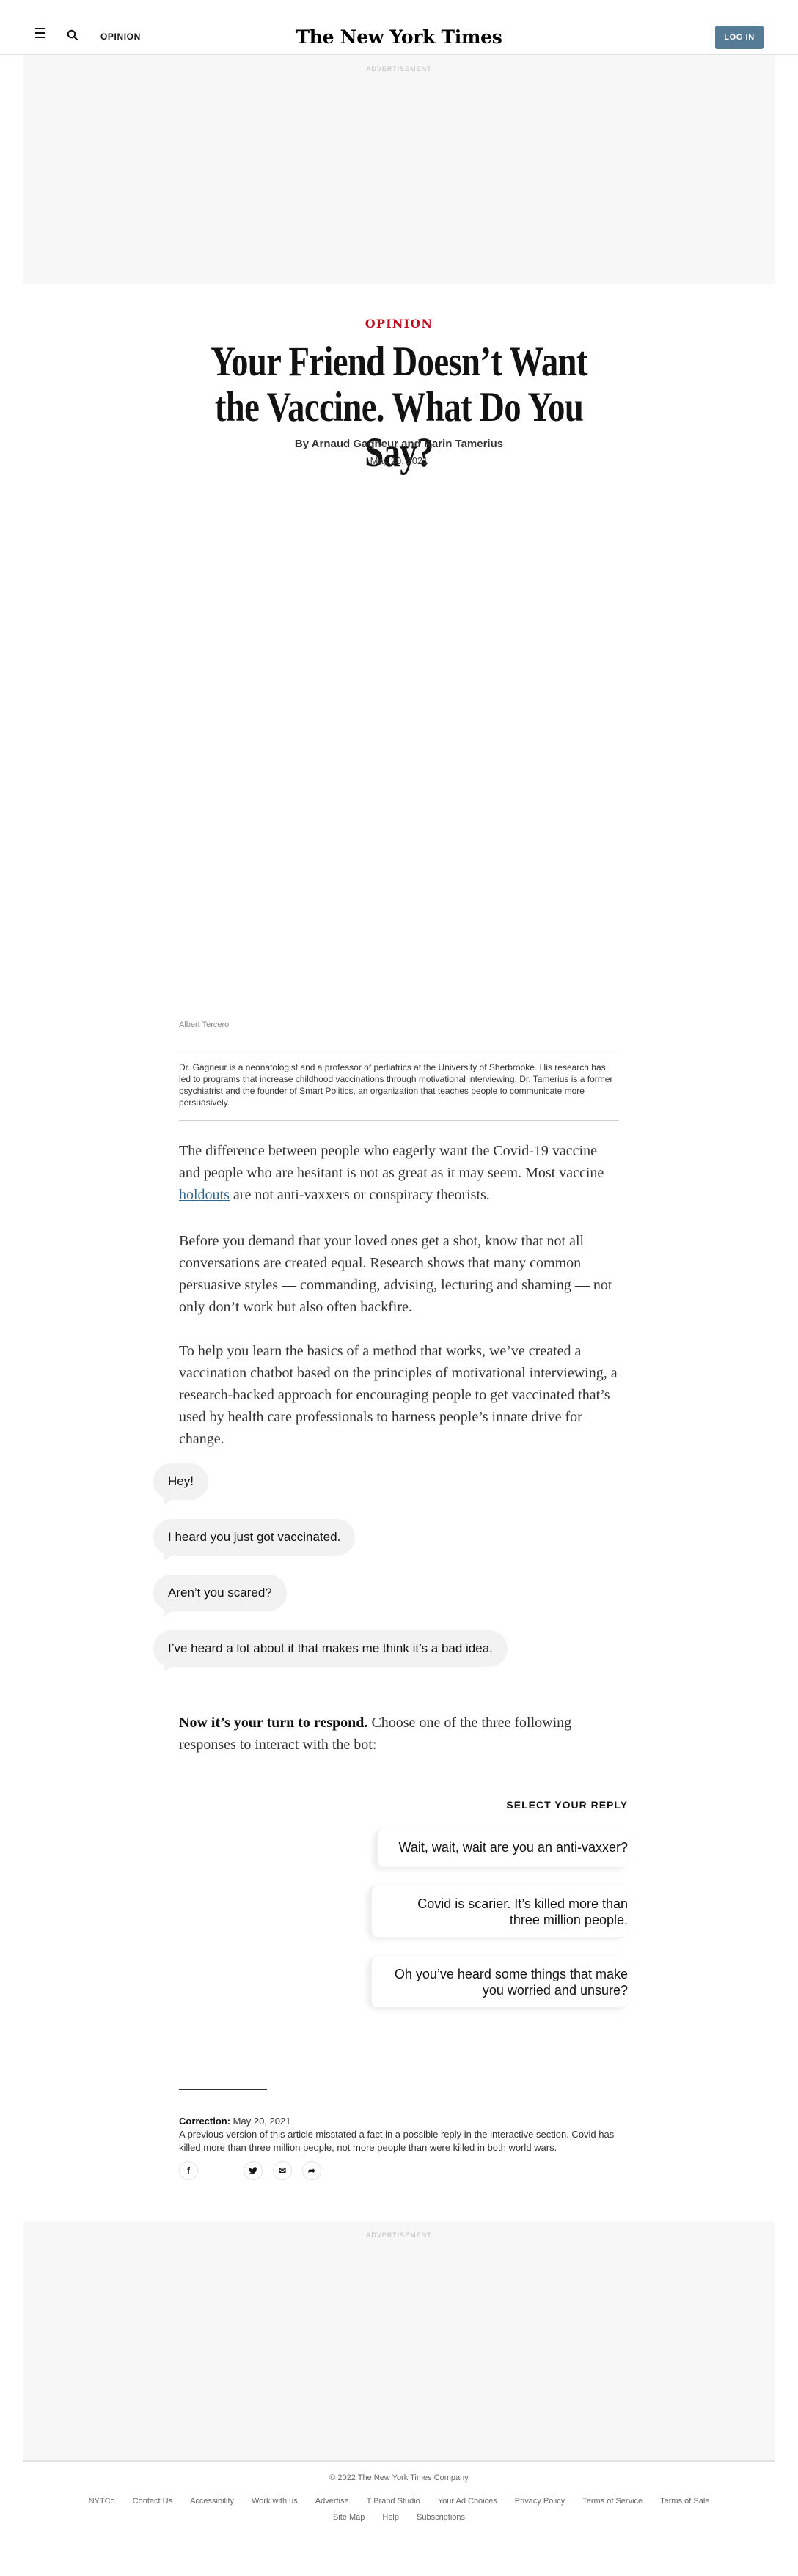 The width and height of the screenshot is (798, 2576). I want to click on select-reply-label: SELECT YOUR REPLY, so click(567, 1805).